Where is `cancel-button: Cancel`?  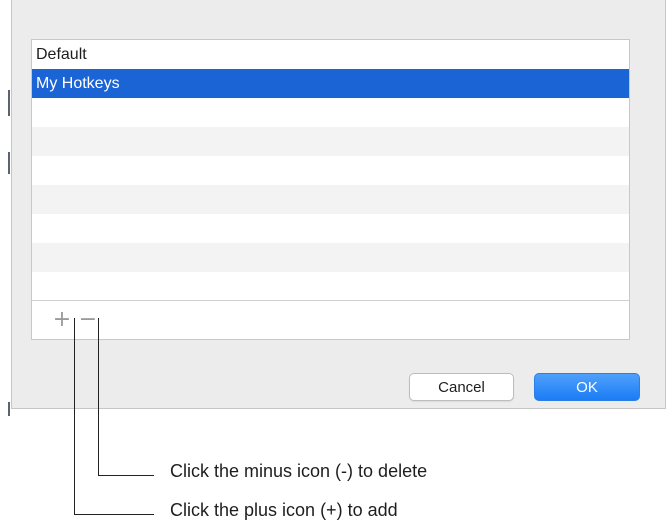
cancel-button: Cancel is located at coordinates (461, 387).